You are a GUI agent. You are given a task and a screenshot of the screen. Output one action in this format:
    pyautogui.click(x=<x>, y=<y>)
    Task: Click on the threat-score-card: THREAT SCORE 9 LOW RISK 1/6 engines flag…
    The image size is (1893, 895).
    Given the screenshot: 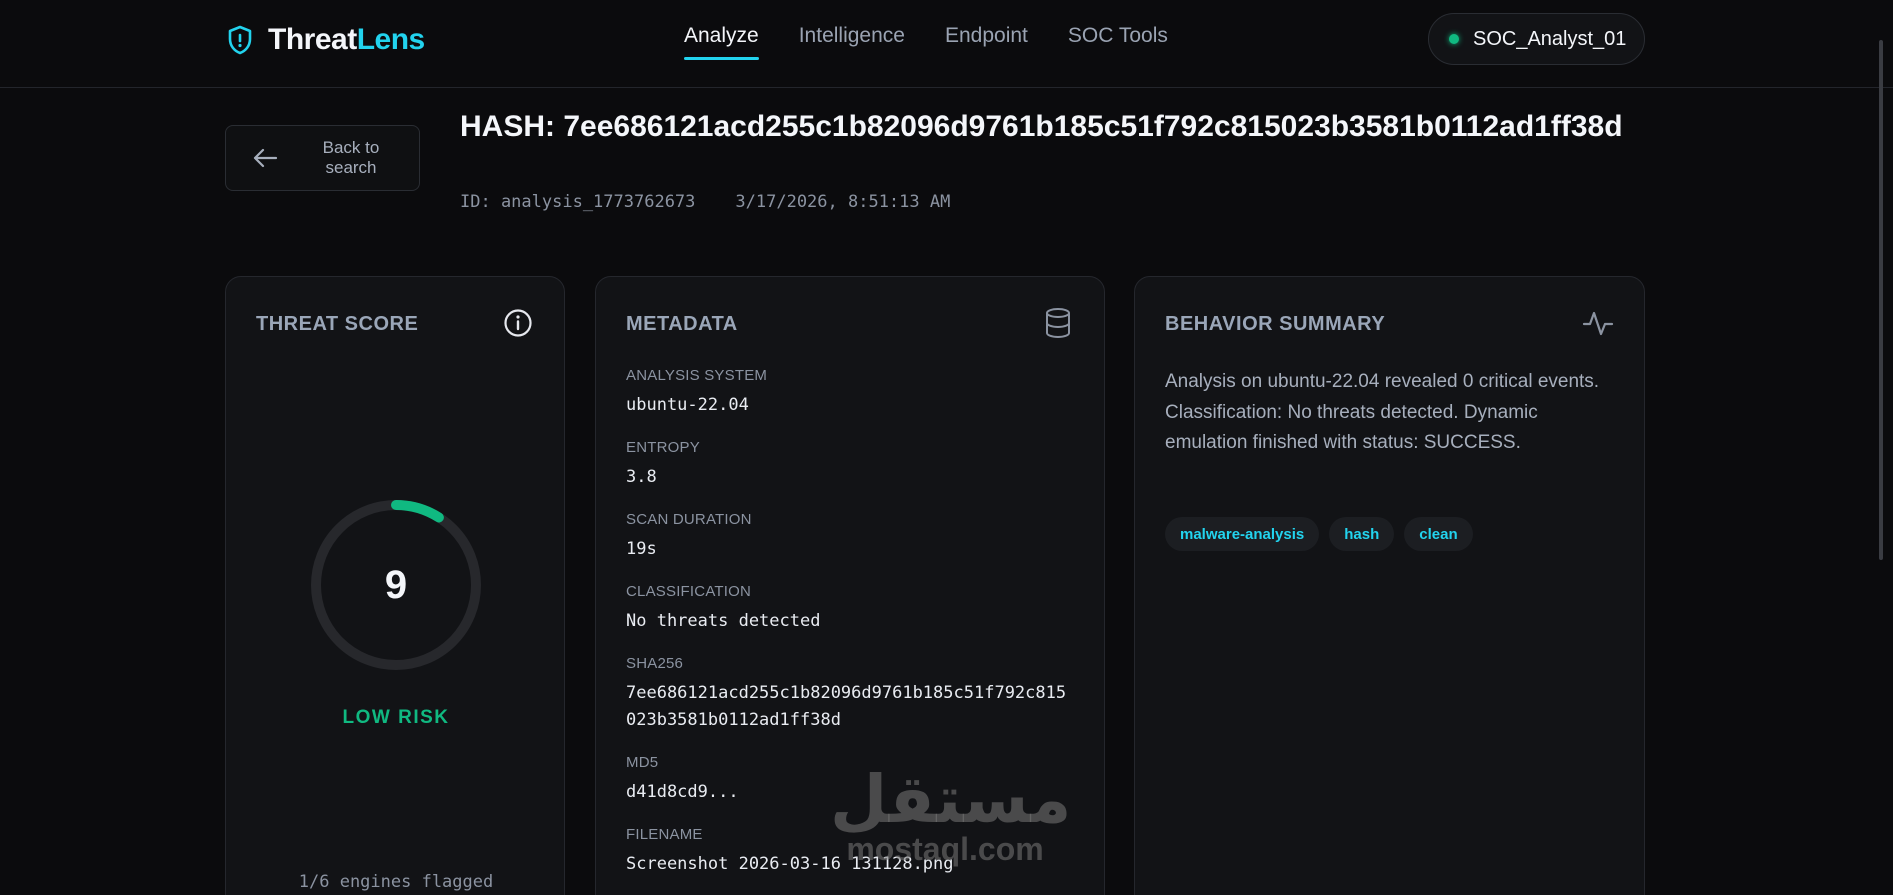 What is the action you would take?
    pyautogui.click(x=395, y=585)
    